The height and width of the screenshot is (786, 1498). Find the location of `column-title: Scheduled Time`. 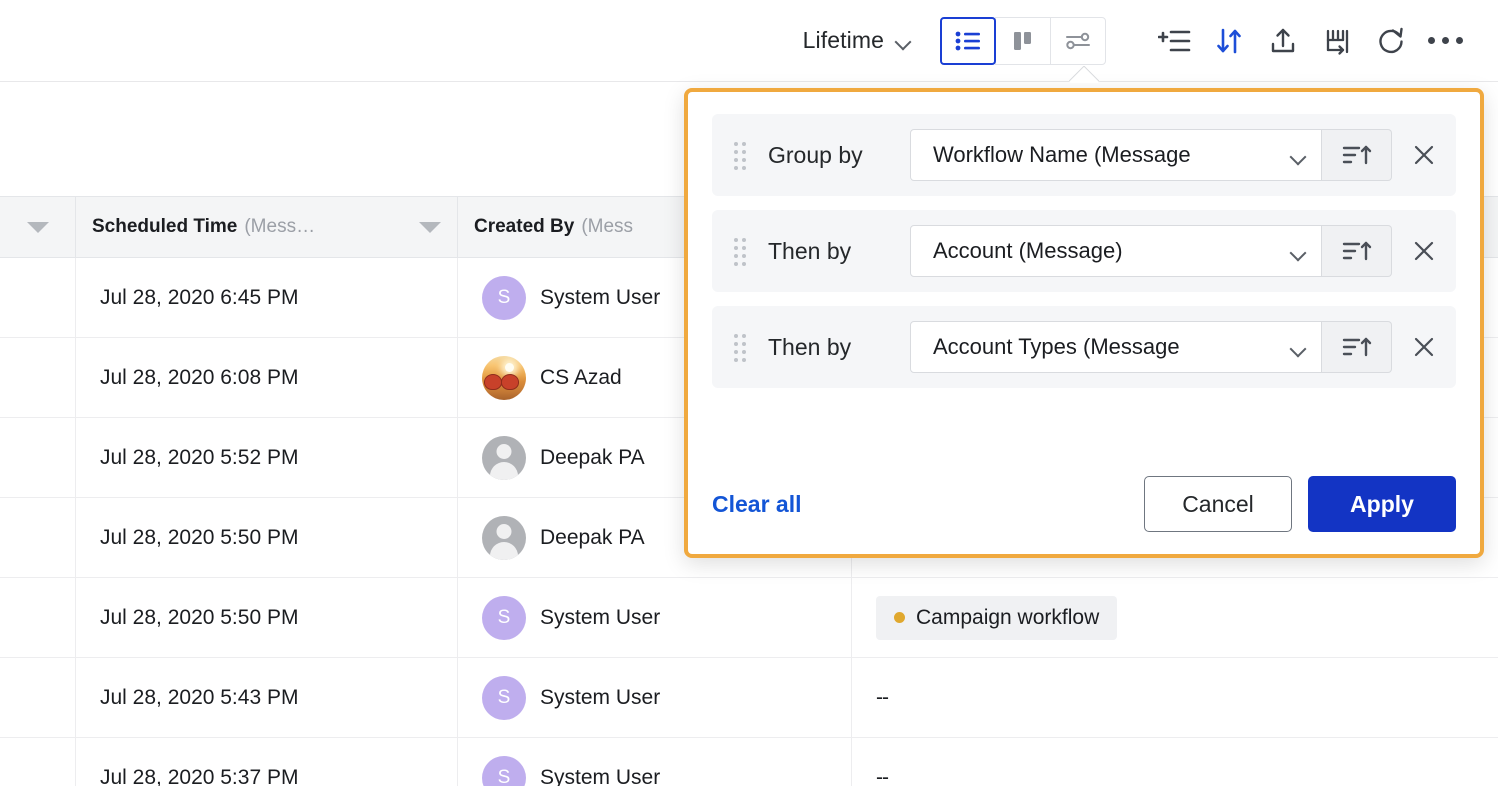

column-title: Scheduled Time is located at coordinates (165, 226).